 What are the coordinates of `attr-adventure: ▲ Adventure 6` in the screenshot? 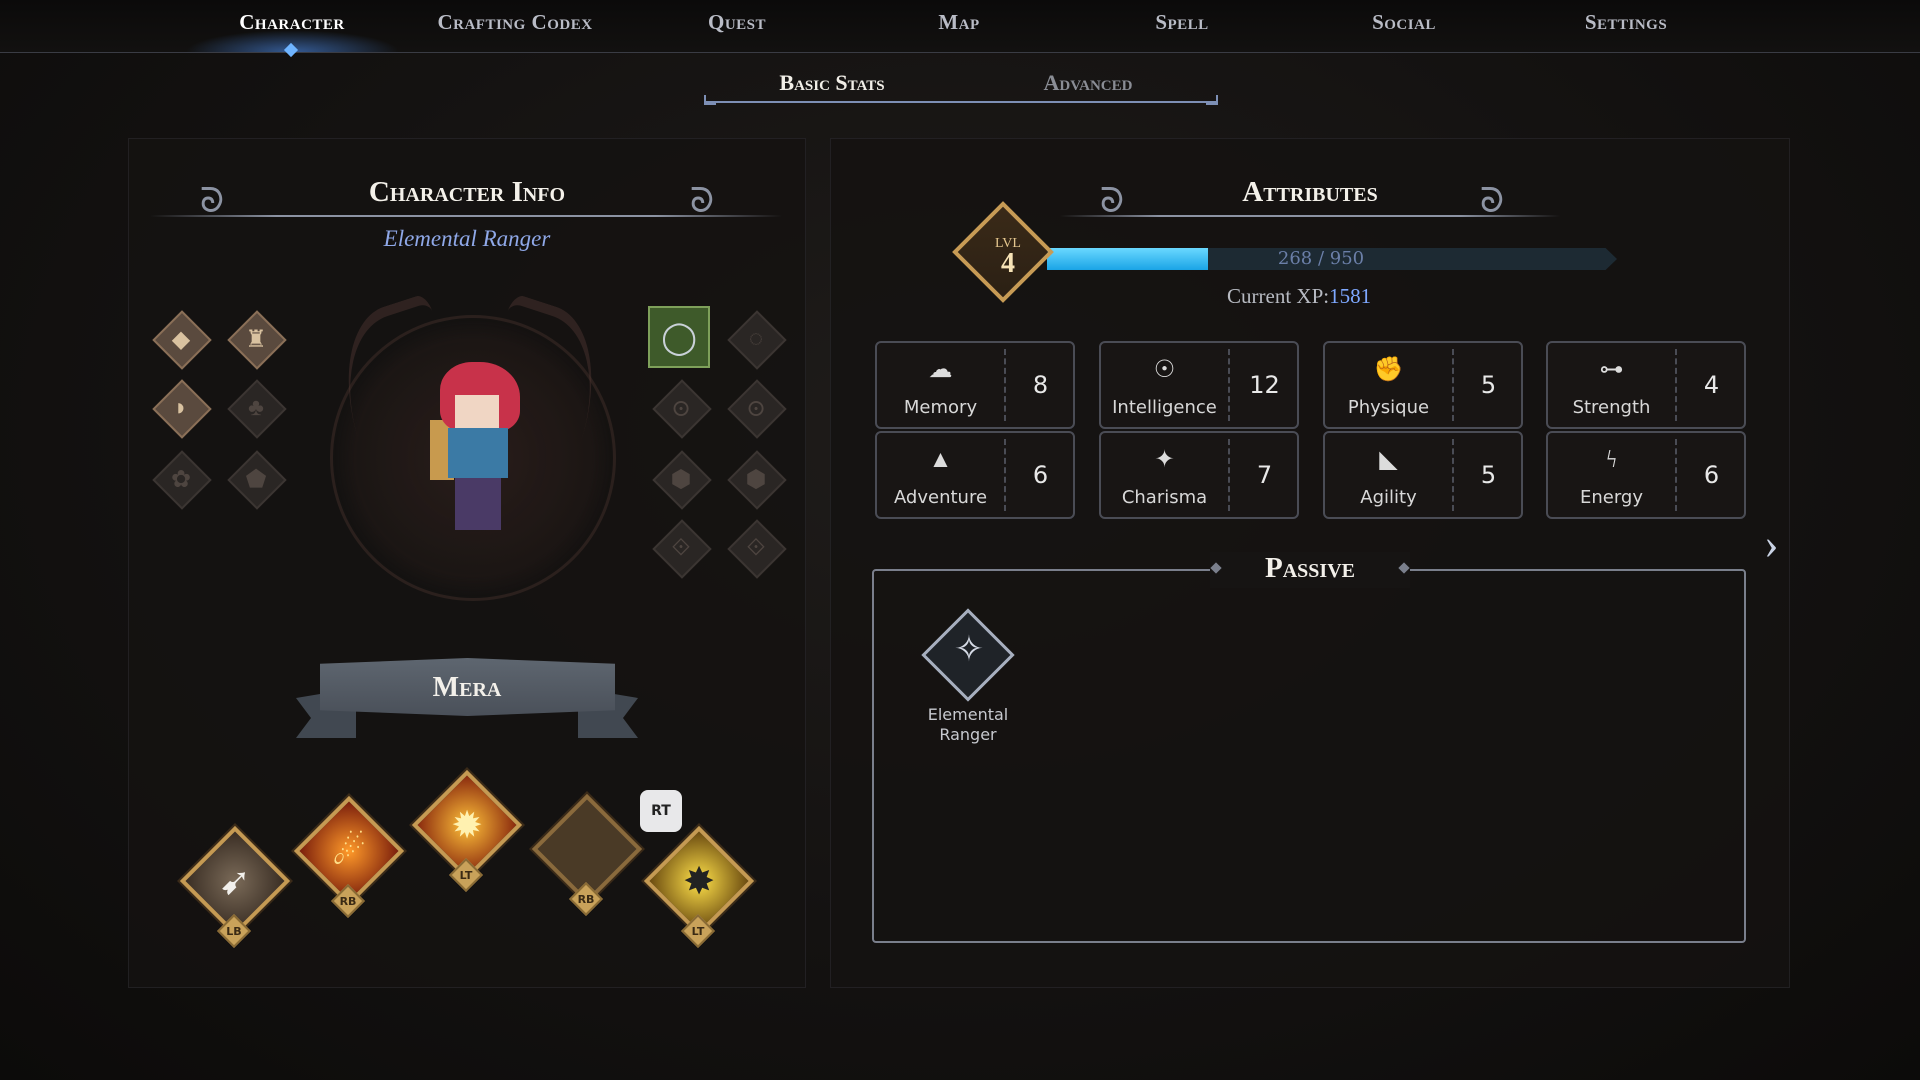 It's located at (975, 475).